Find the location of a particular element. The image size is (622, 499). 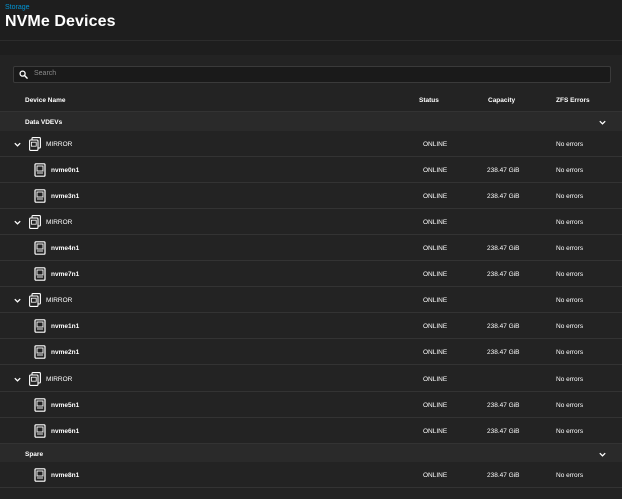

device-name: nvme1n1 is located at coordinates (65, 326).